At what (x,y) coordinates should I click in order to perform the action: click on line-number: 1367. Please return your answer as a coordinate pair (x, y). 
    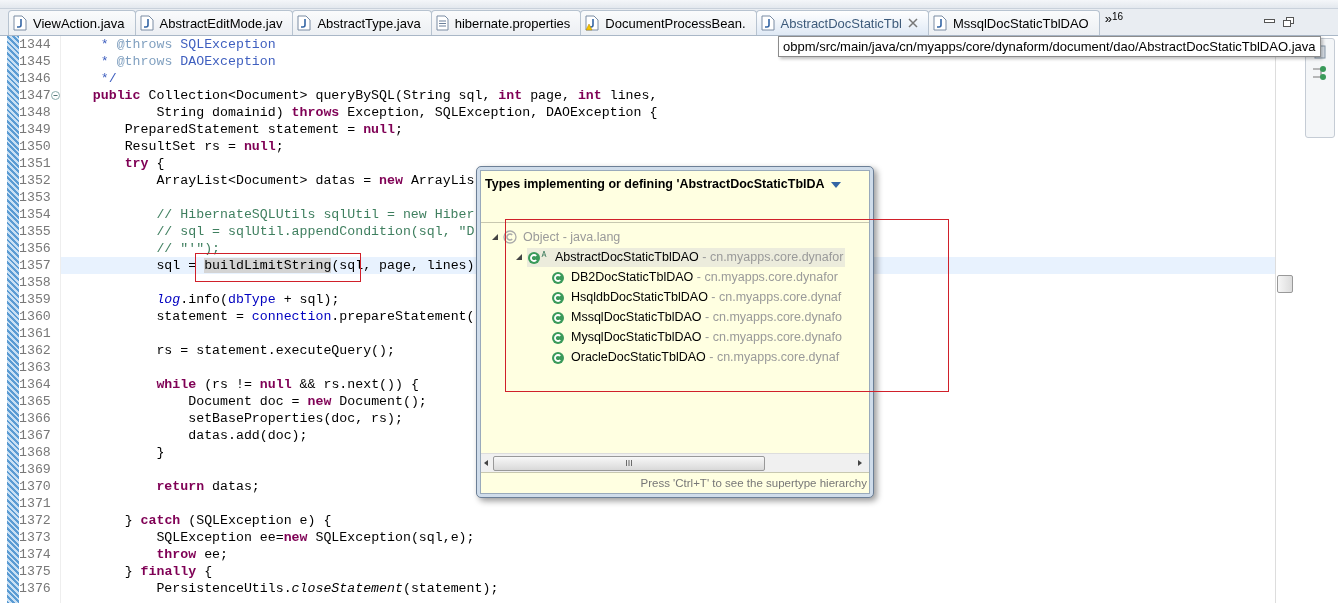
    Looking at the image, I should click on (35, 435).